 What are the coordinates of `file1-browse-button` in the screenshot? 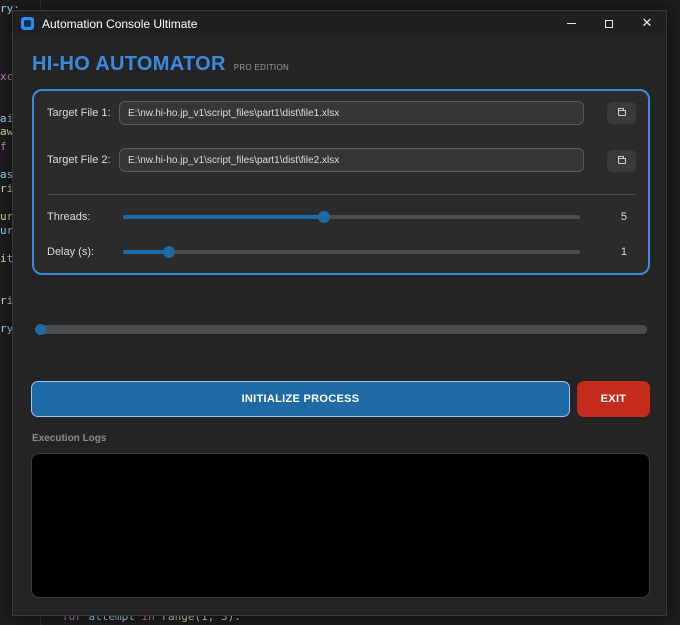 It's located at (621, 113).